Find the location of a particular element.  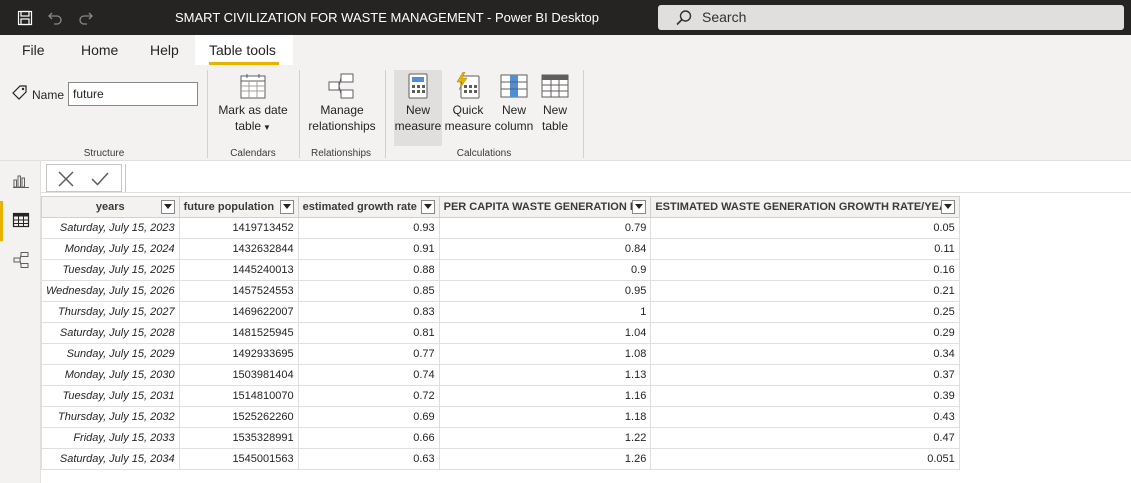

cell-year: Thursday, July 15, 2032 is located at coordinates (110, 417).